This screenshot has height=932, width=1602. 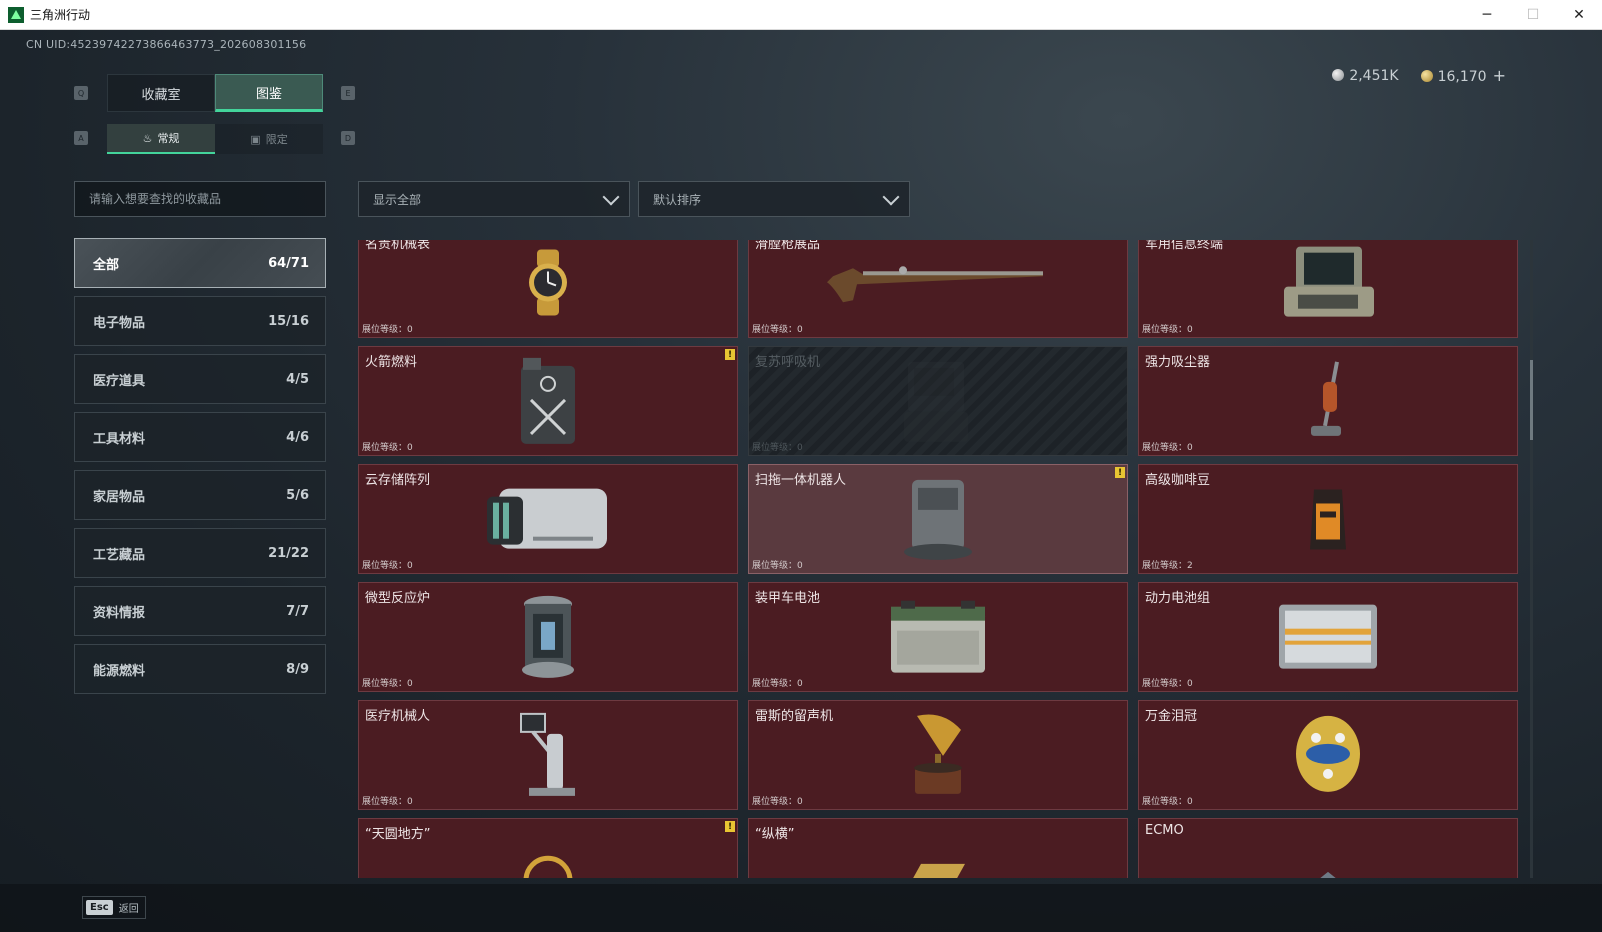 I want to click on collection-card: 云存储阵列 展位等级：0, so click(x=548, y=519).